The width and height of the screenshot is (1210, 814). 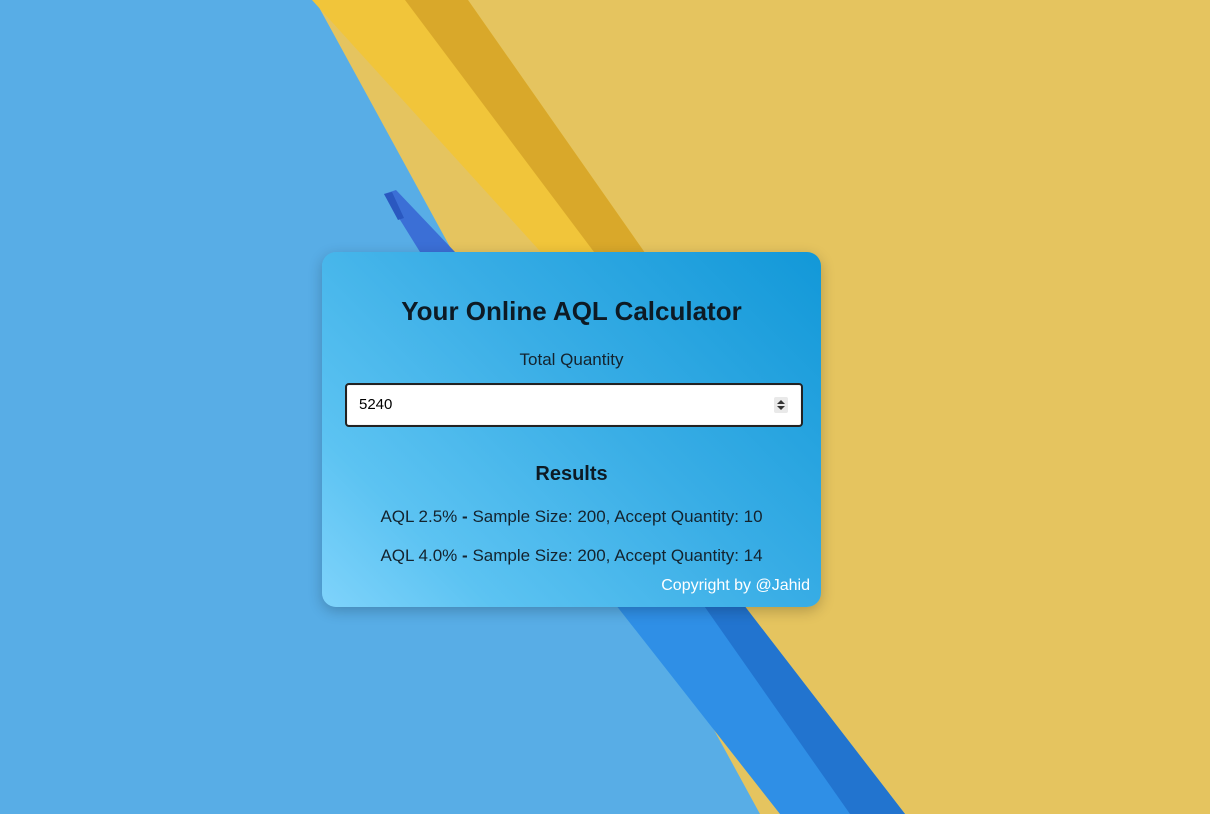 I want to click on total-quantity-input, so click(x=559, y=405).